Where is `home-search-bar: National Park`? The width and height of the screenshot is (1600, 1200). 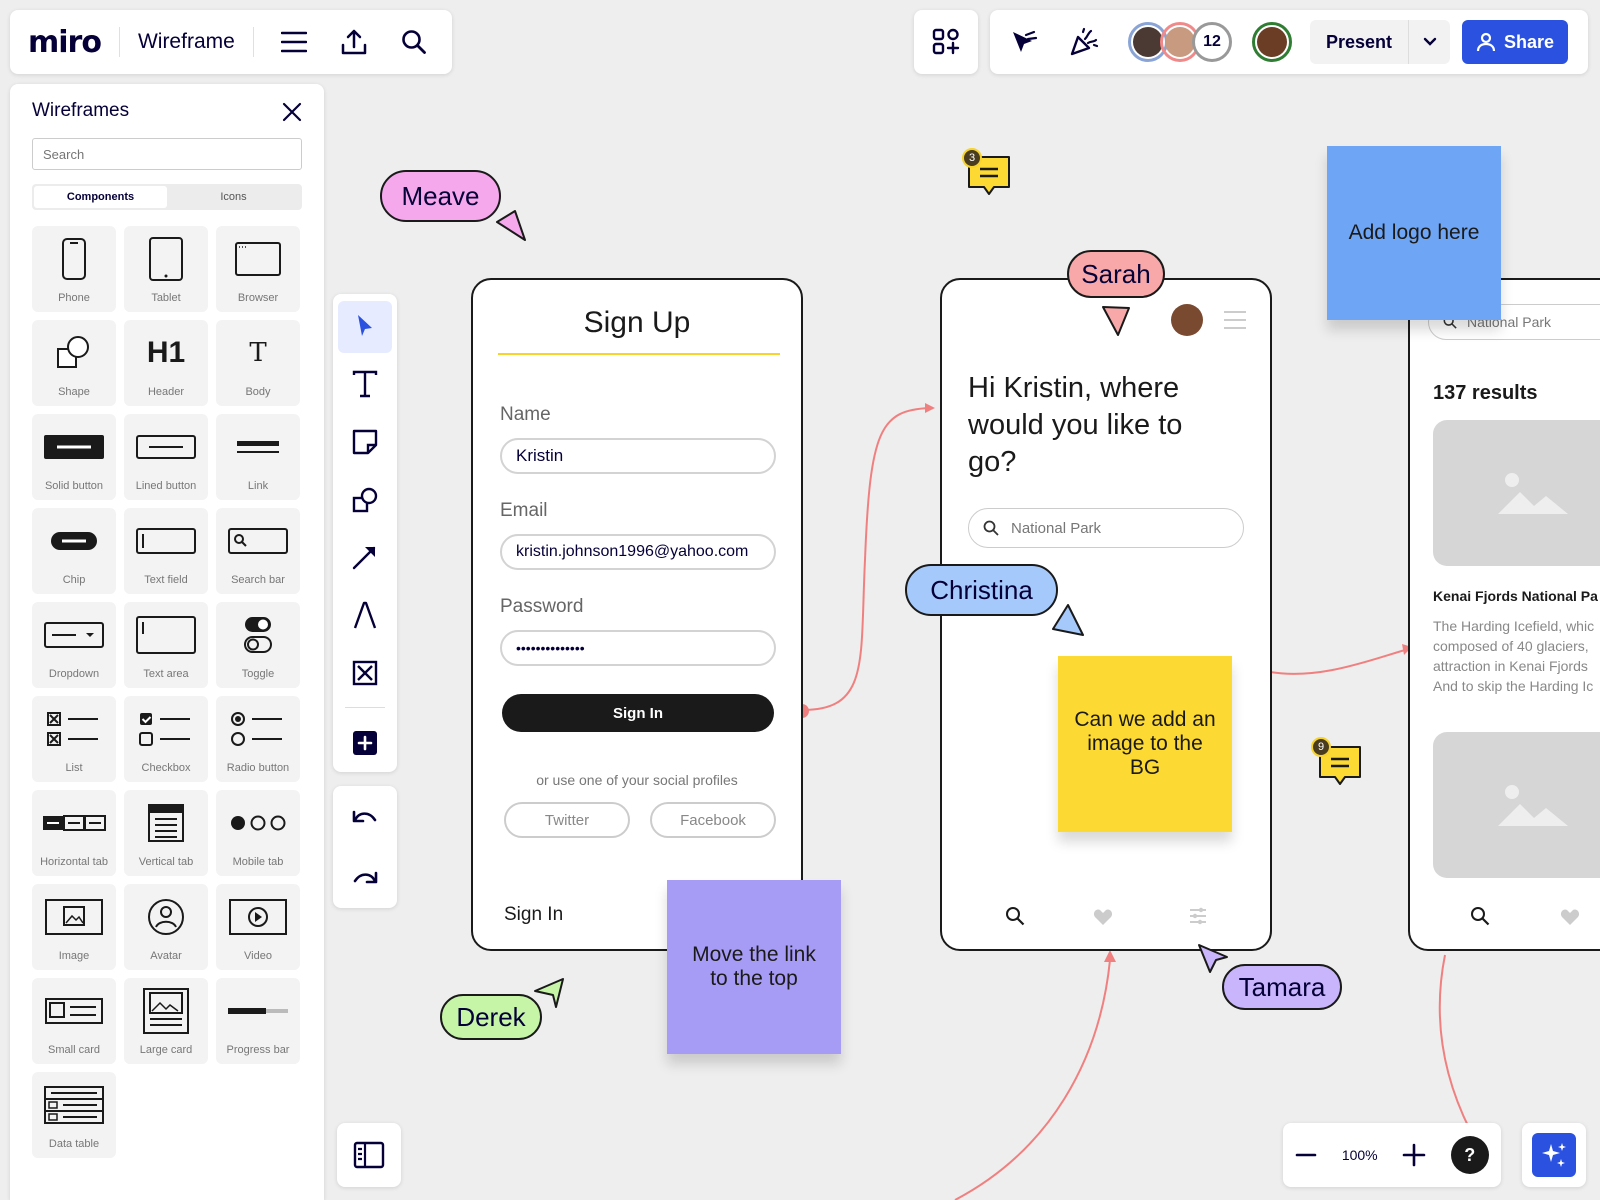
home-search-bar: National Park is located at coordinates (1106, 528).